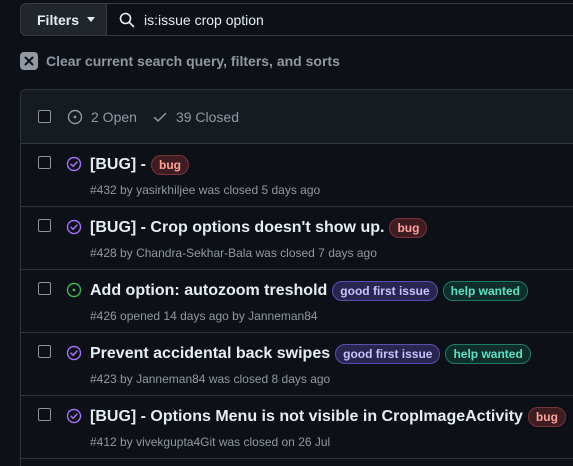 The width and height of the screenshot is (573, 466). Describe the element at coordinates (29, 61) in the screenshot. I see `close-icon` at that location.